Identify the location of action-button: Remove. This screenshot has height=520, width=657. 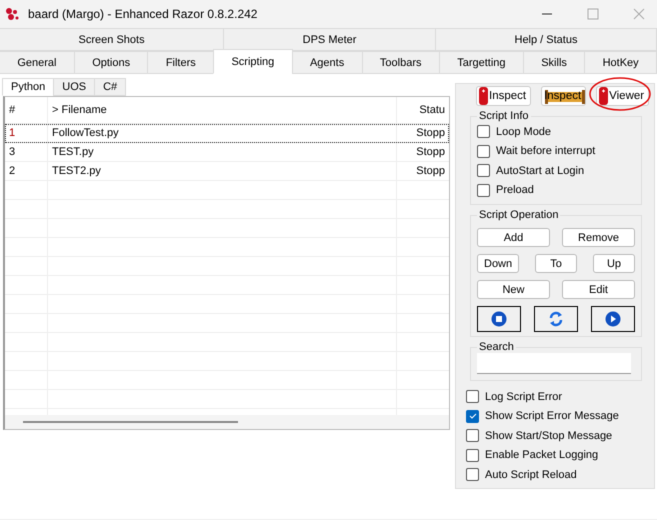
(598, 237).